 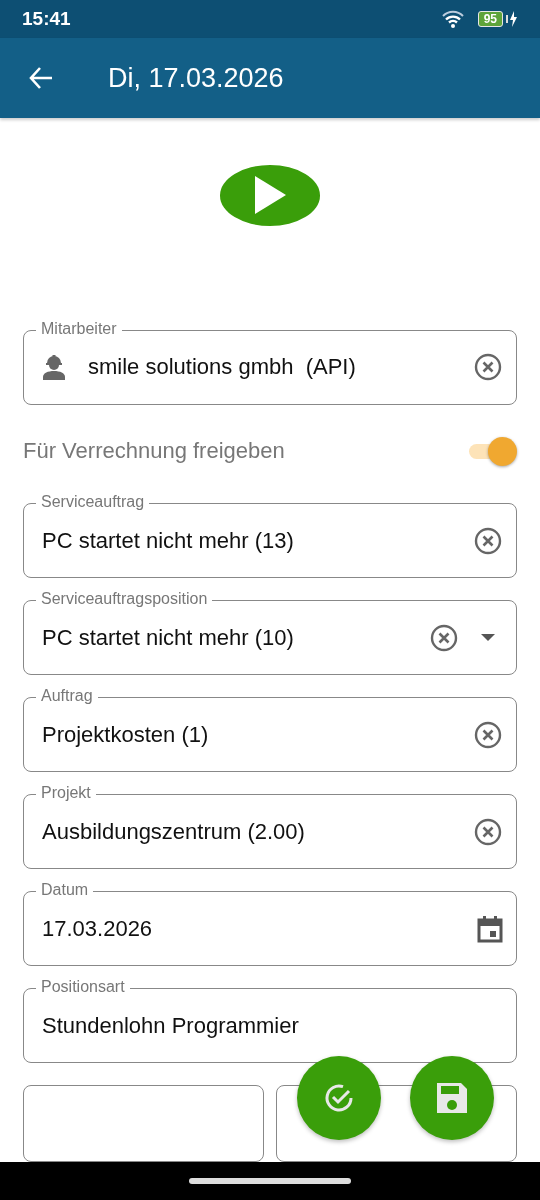 What do you see at coordinates (171, 1025) in the screenshot?
I see `field-value: Stundenlohn Programmier` at bounding box center [171, 1025].